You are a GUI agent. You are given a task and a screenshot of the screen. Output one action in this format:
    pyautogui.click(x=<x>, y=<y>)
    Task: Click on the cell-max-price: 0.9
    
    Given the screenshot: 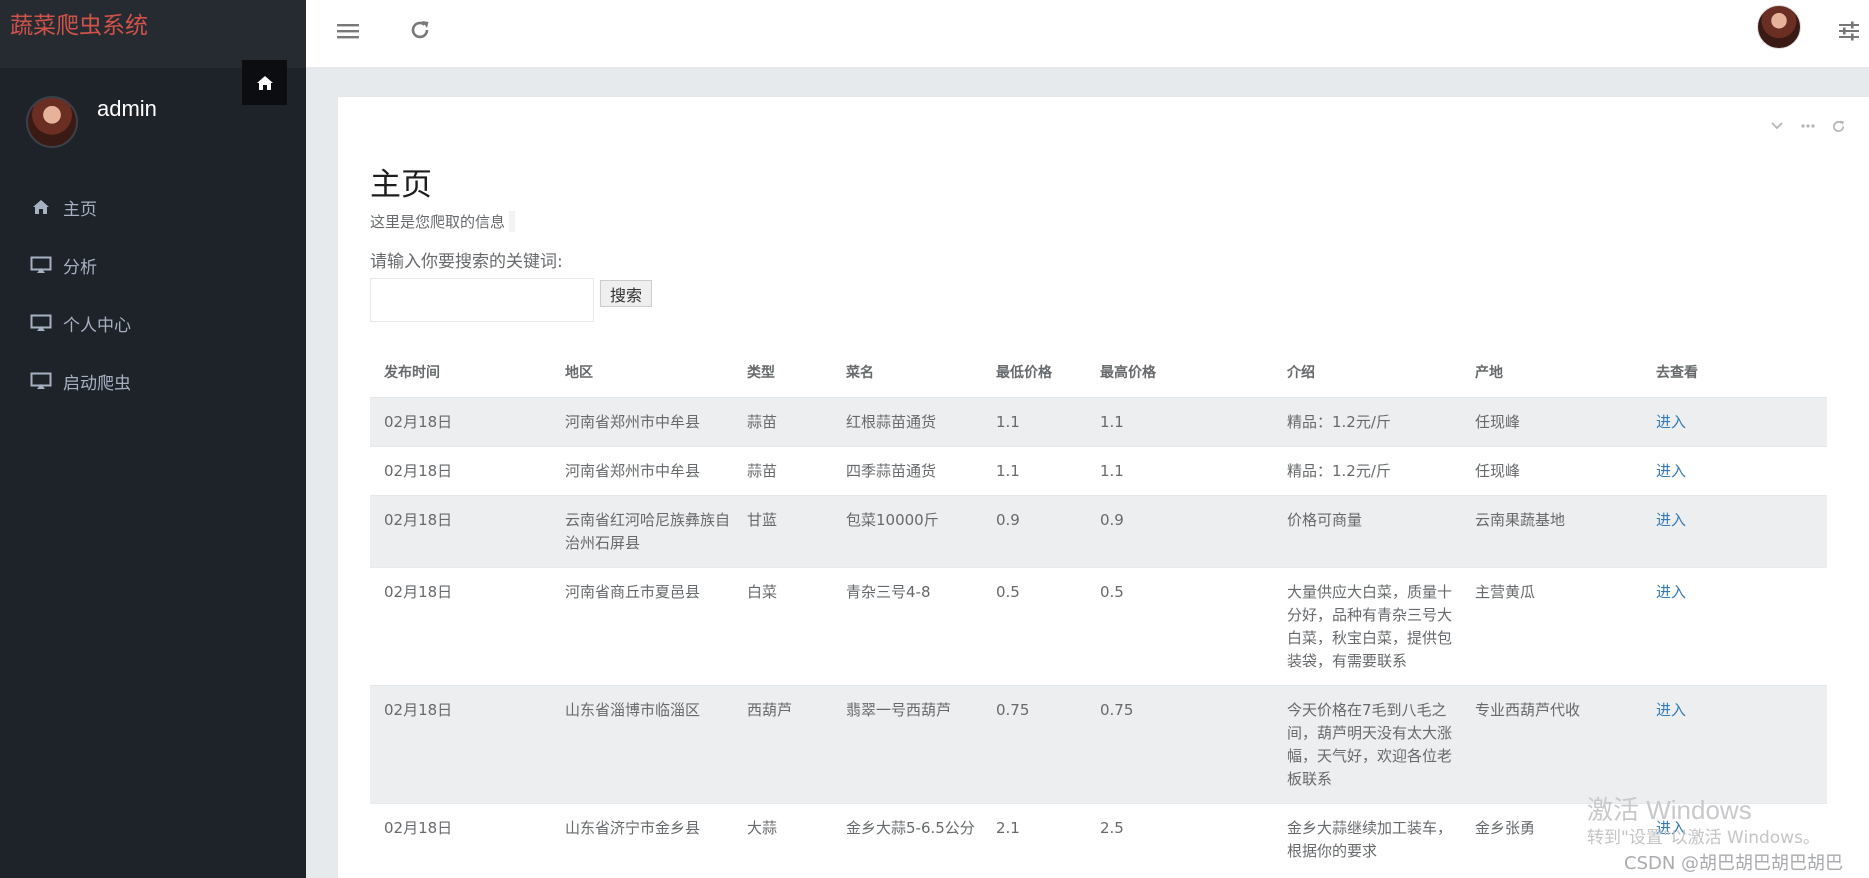 What is the action you would take?
    pyautogui.click(x=1179, y=530)
    